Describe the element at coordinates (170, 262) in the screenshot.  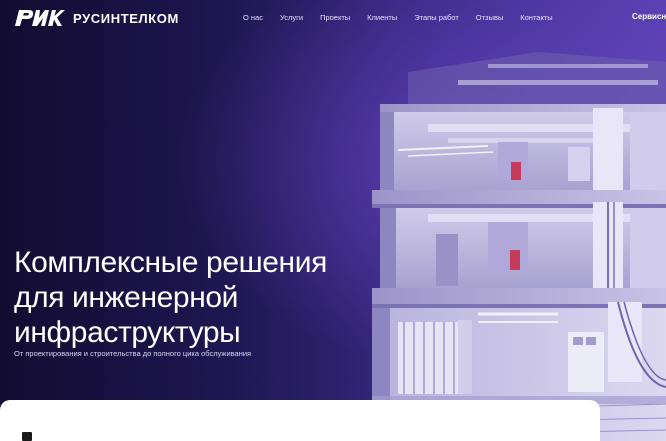
I see `headline-line: Комплексные решения` at that location.